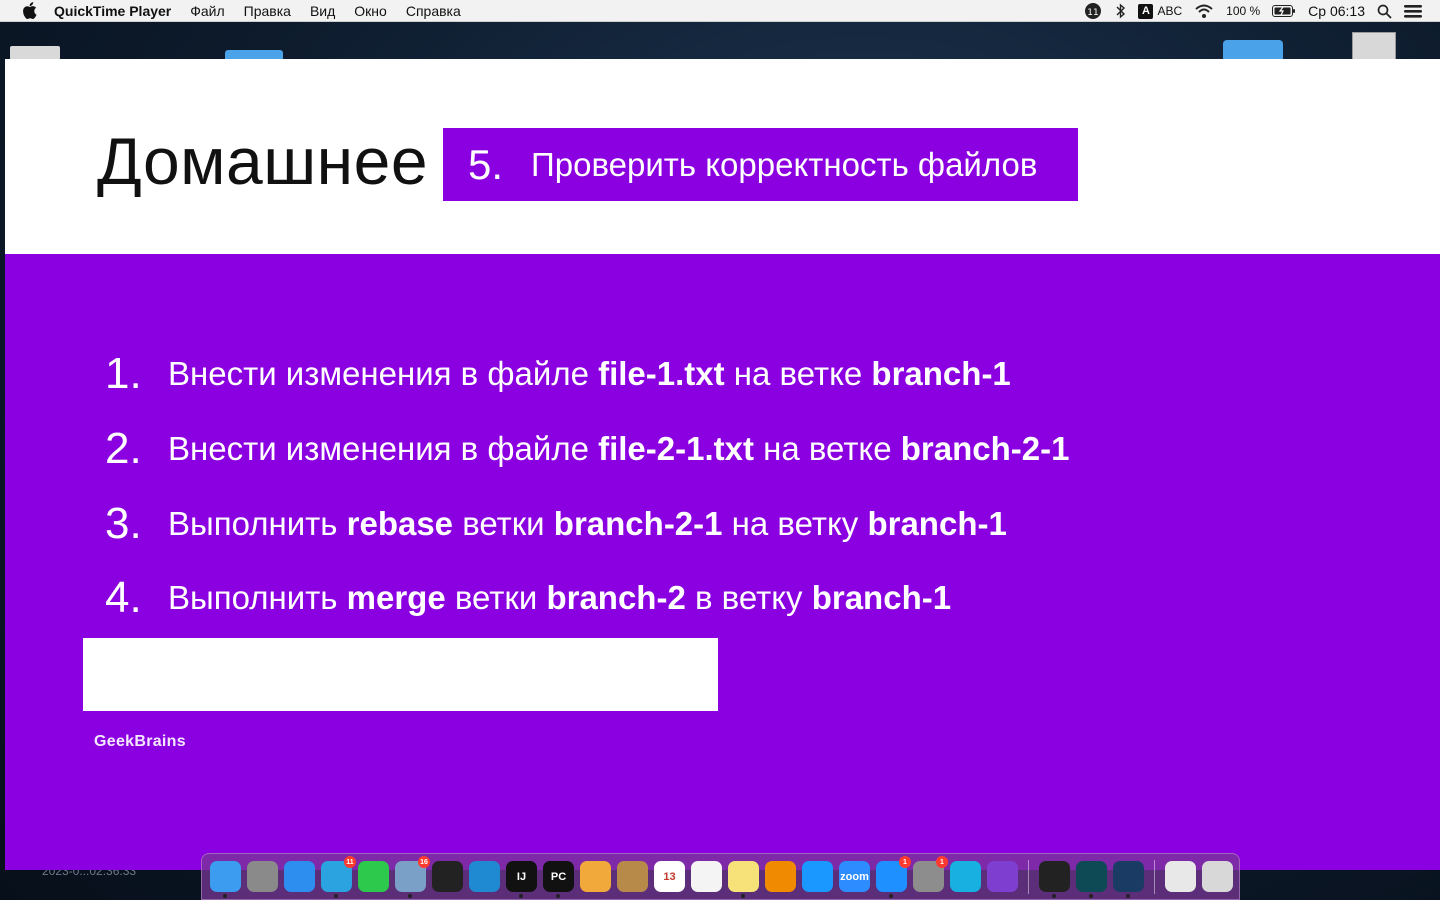 The width and height of the screenshot is (1440, 900). I want to click on pycharm-icon: PC, so click(558, 879).